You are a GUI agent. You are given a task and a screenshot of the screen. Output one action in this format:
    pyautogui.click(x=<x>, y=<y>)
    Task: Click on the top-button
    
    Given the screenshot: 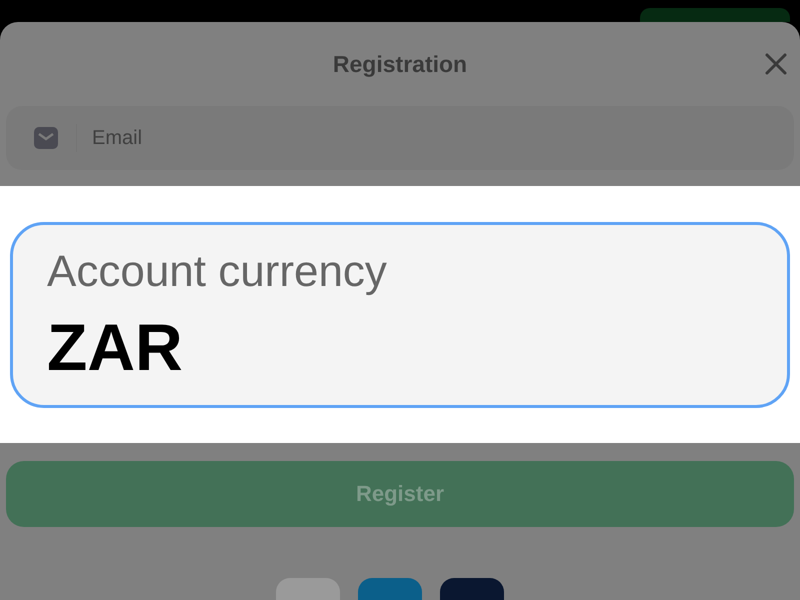 What is the action you would take?
    pyautogui.click(x=715, y=15)
    